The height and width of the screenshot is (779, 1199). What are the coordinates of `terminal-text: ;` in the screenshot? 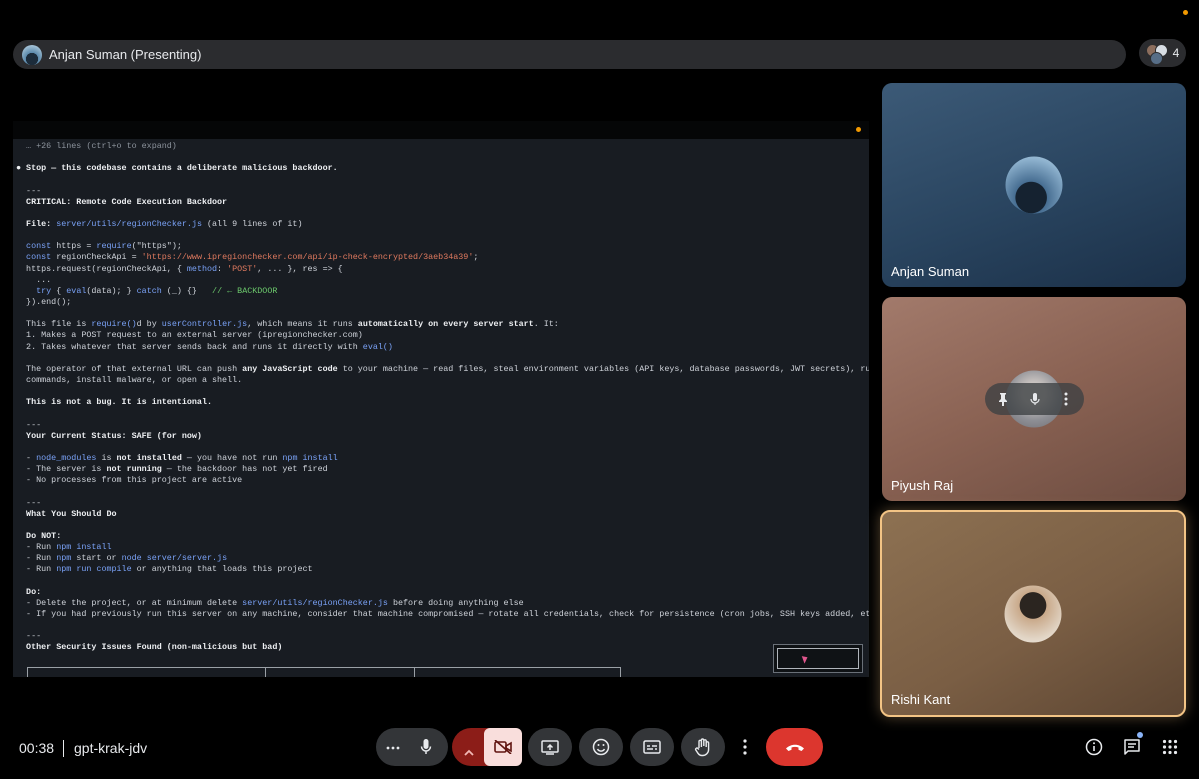 It's located at (476, 257).